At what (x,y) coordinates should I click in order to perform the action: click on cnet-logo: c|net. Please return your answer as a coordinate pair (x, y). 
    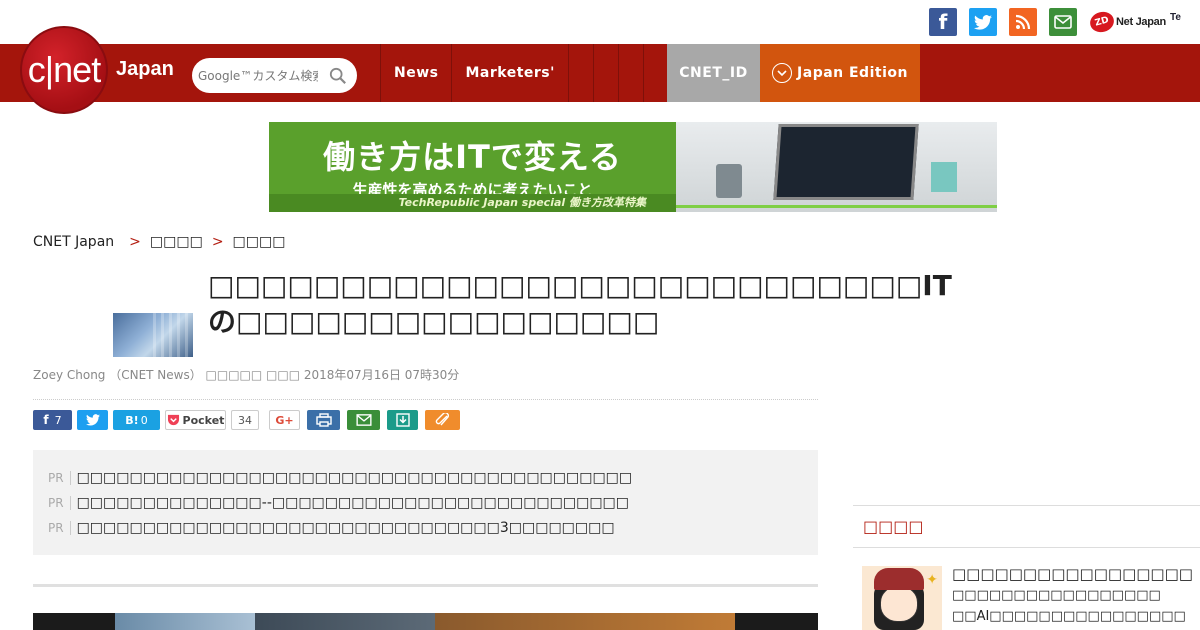
    Looking at the image, I should click on (64, 70).